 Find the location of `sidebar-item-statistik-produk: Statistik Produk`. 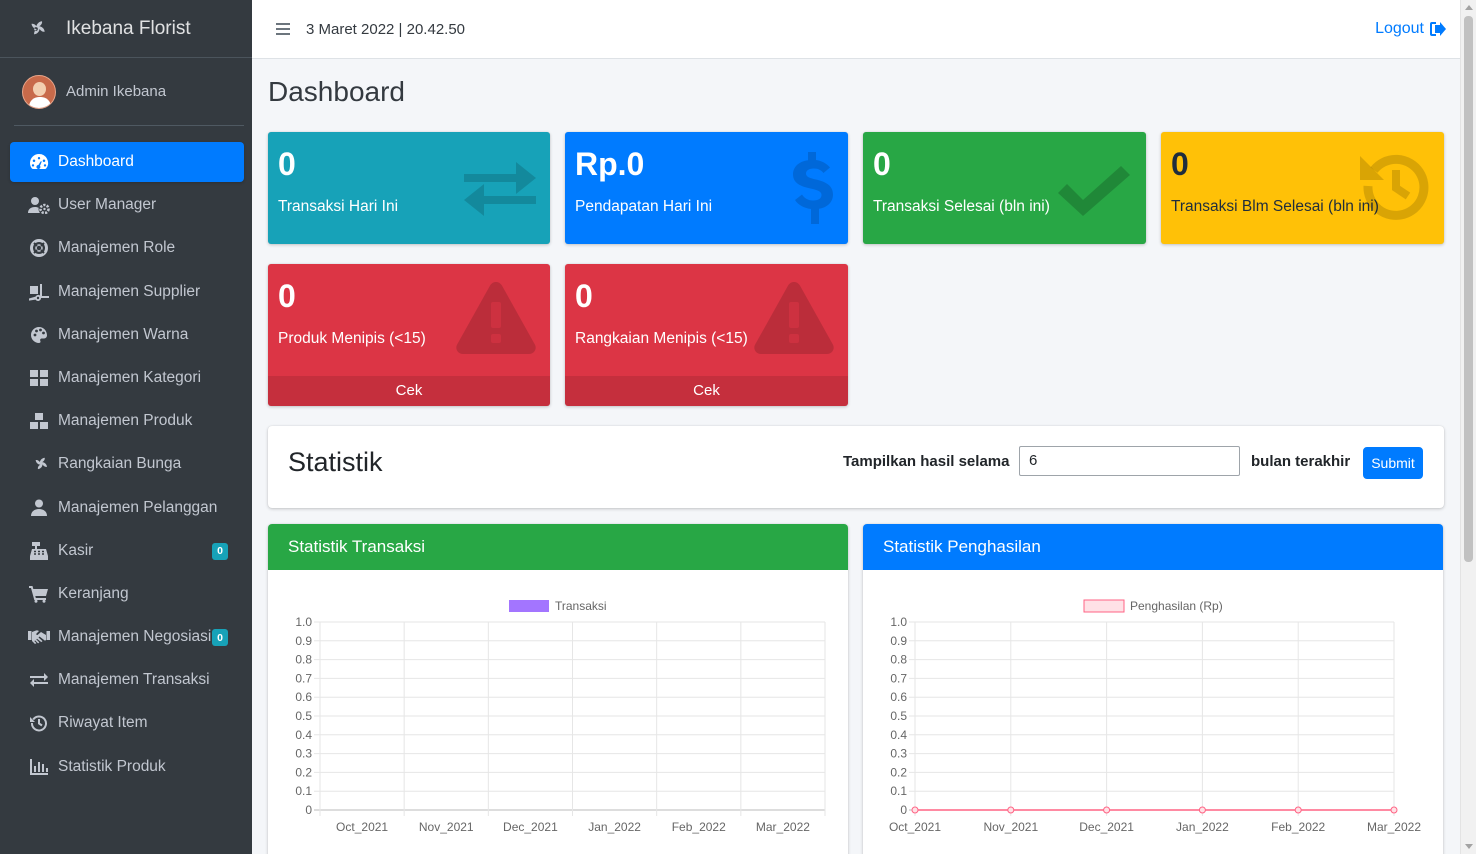

sidebar-item-statistik-produk: Statistik Produk is located at coordinates (127, 767).